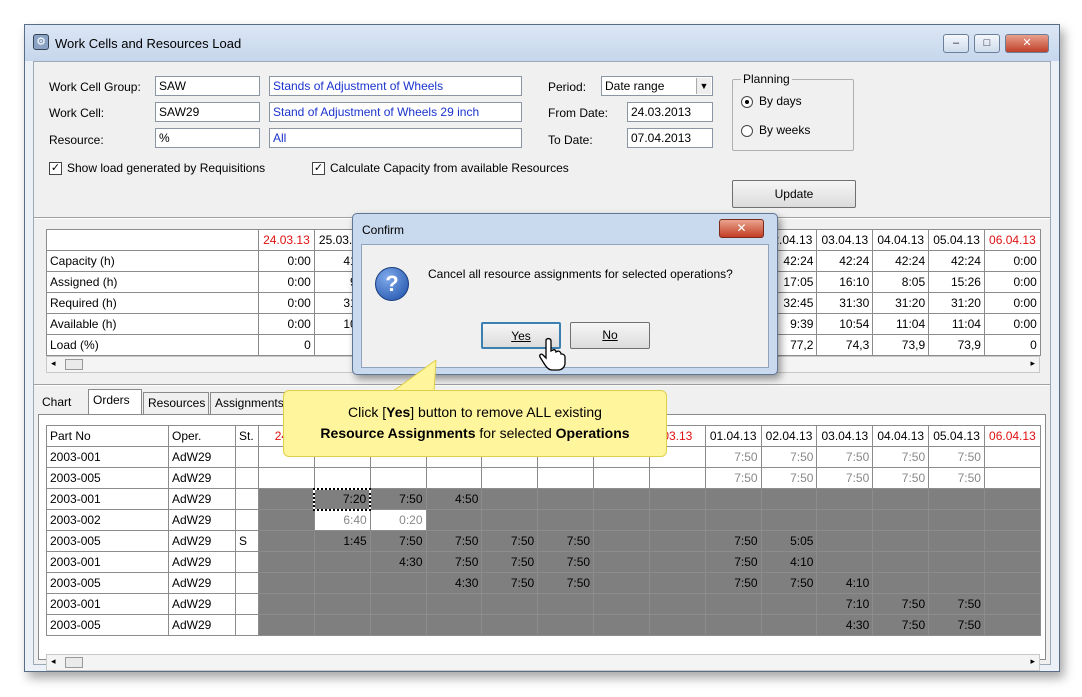  What do you see at coordinates (543, 562) in the screenshot?
I see `table-row: 2003-001 AdW29 4:30 7:50 7:50 7:50 7:50 4:10` at bounding box center [543, 562].